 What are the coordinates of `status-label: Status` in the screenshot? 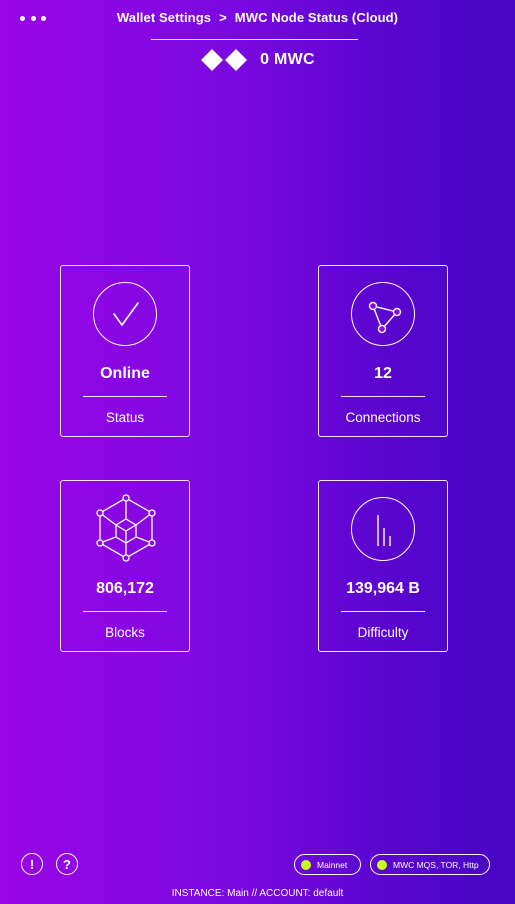 It's located at (125, 417).